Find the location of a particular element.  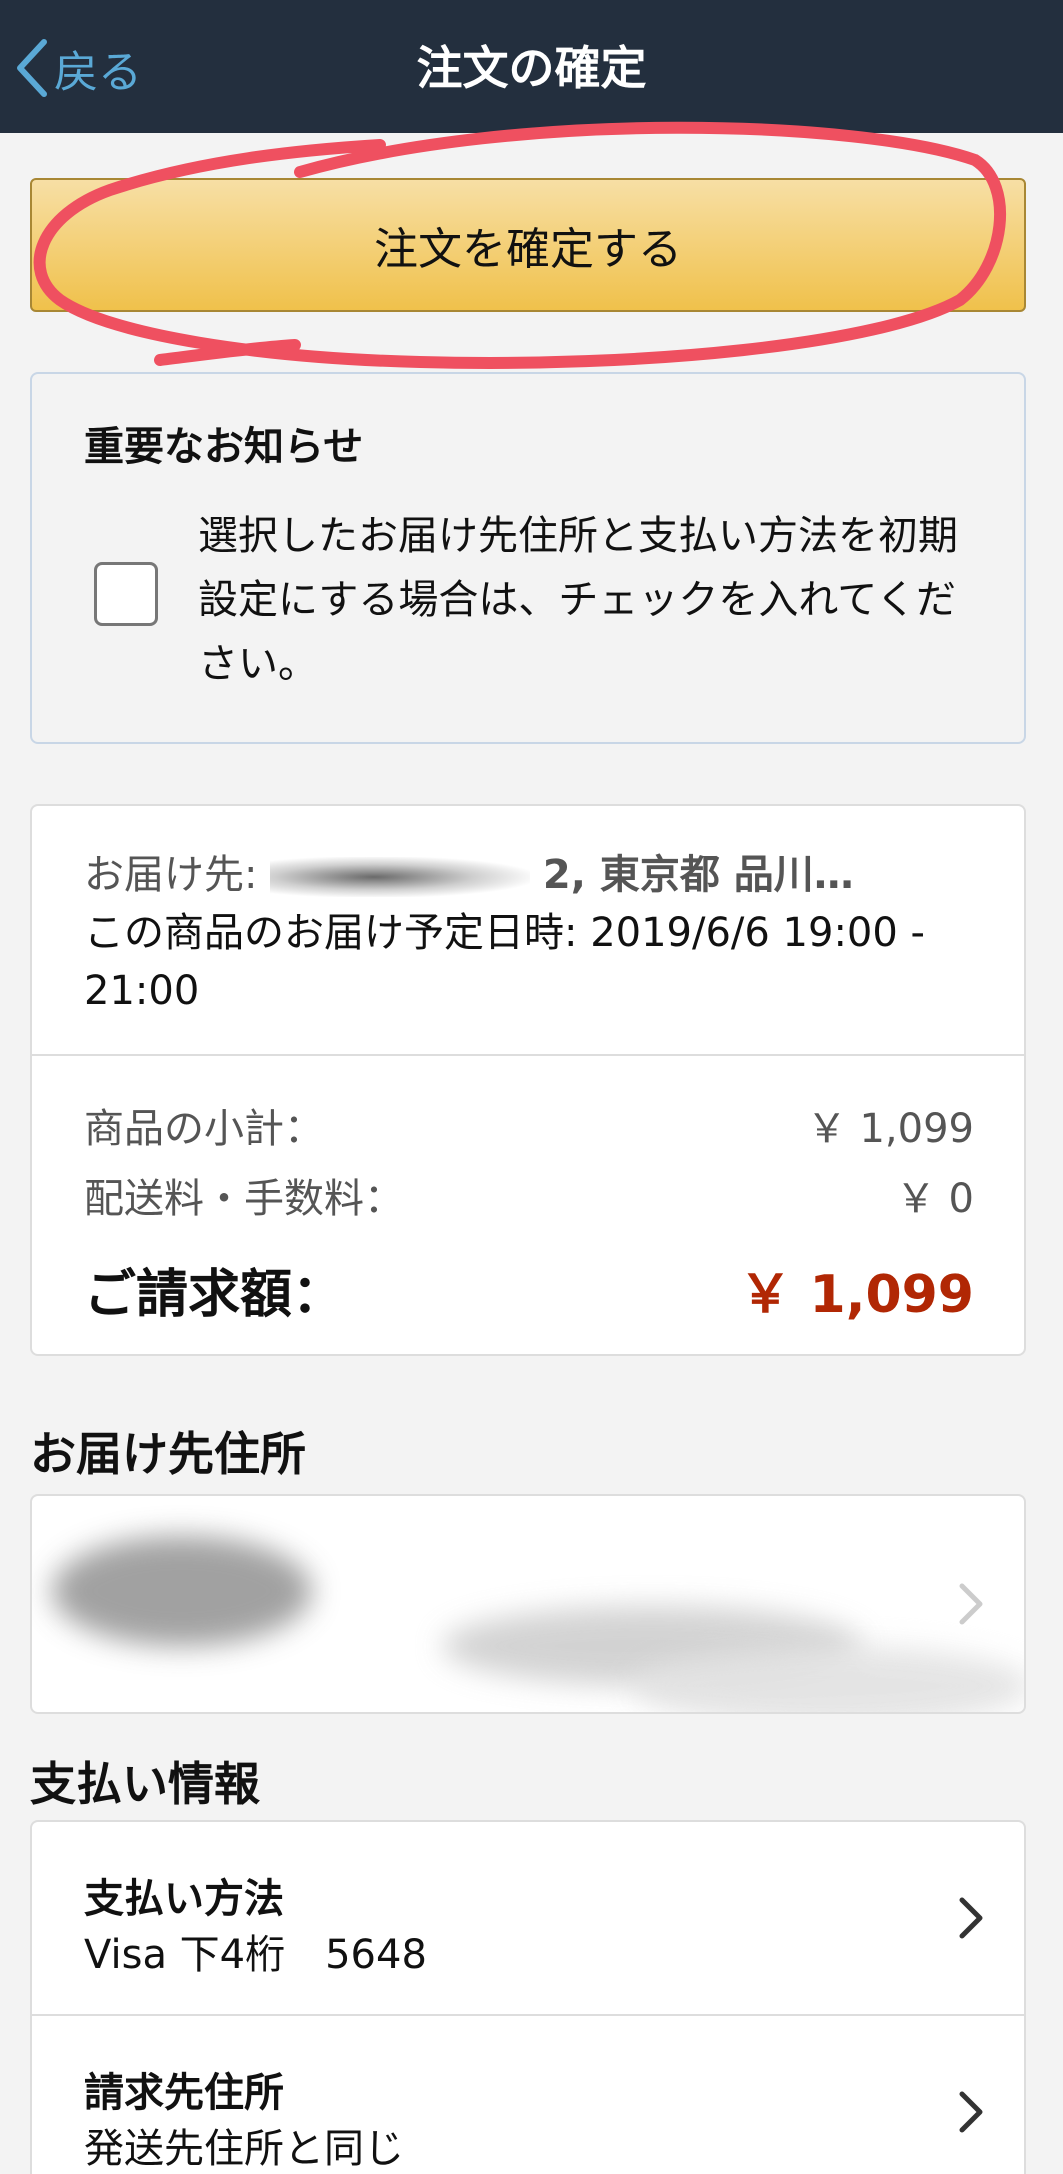

top-navbar: 戻る 注文の確定 is located at coordinates (531, 66).